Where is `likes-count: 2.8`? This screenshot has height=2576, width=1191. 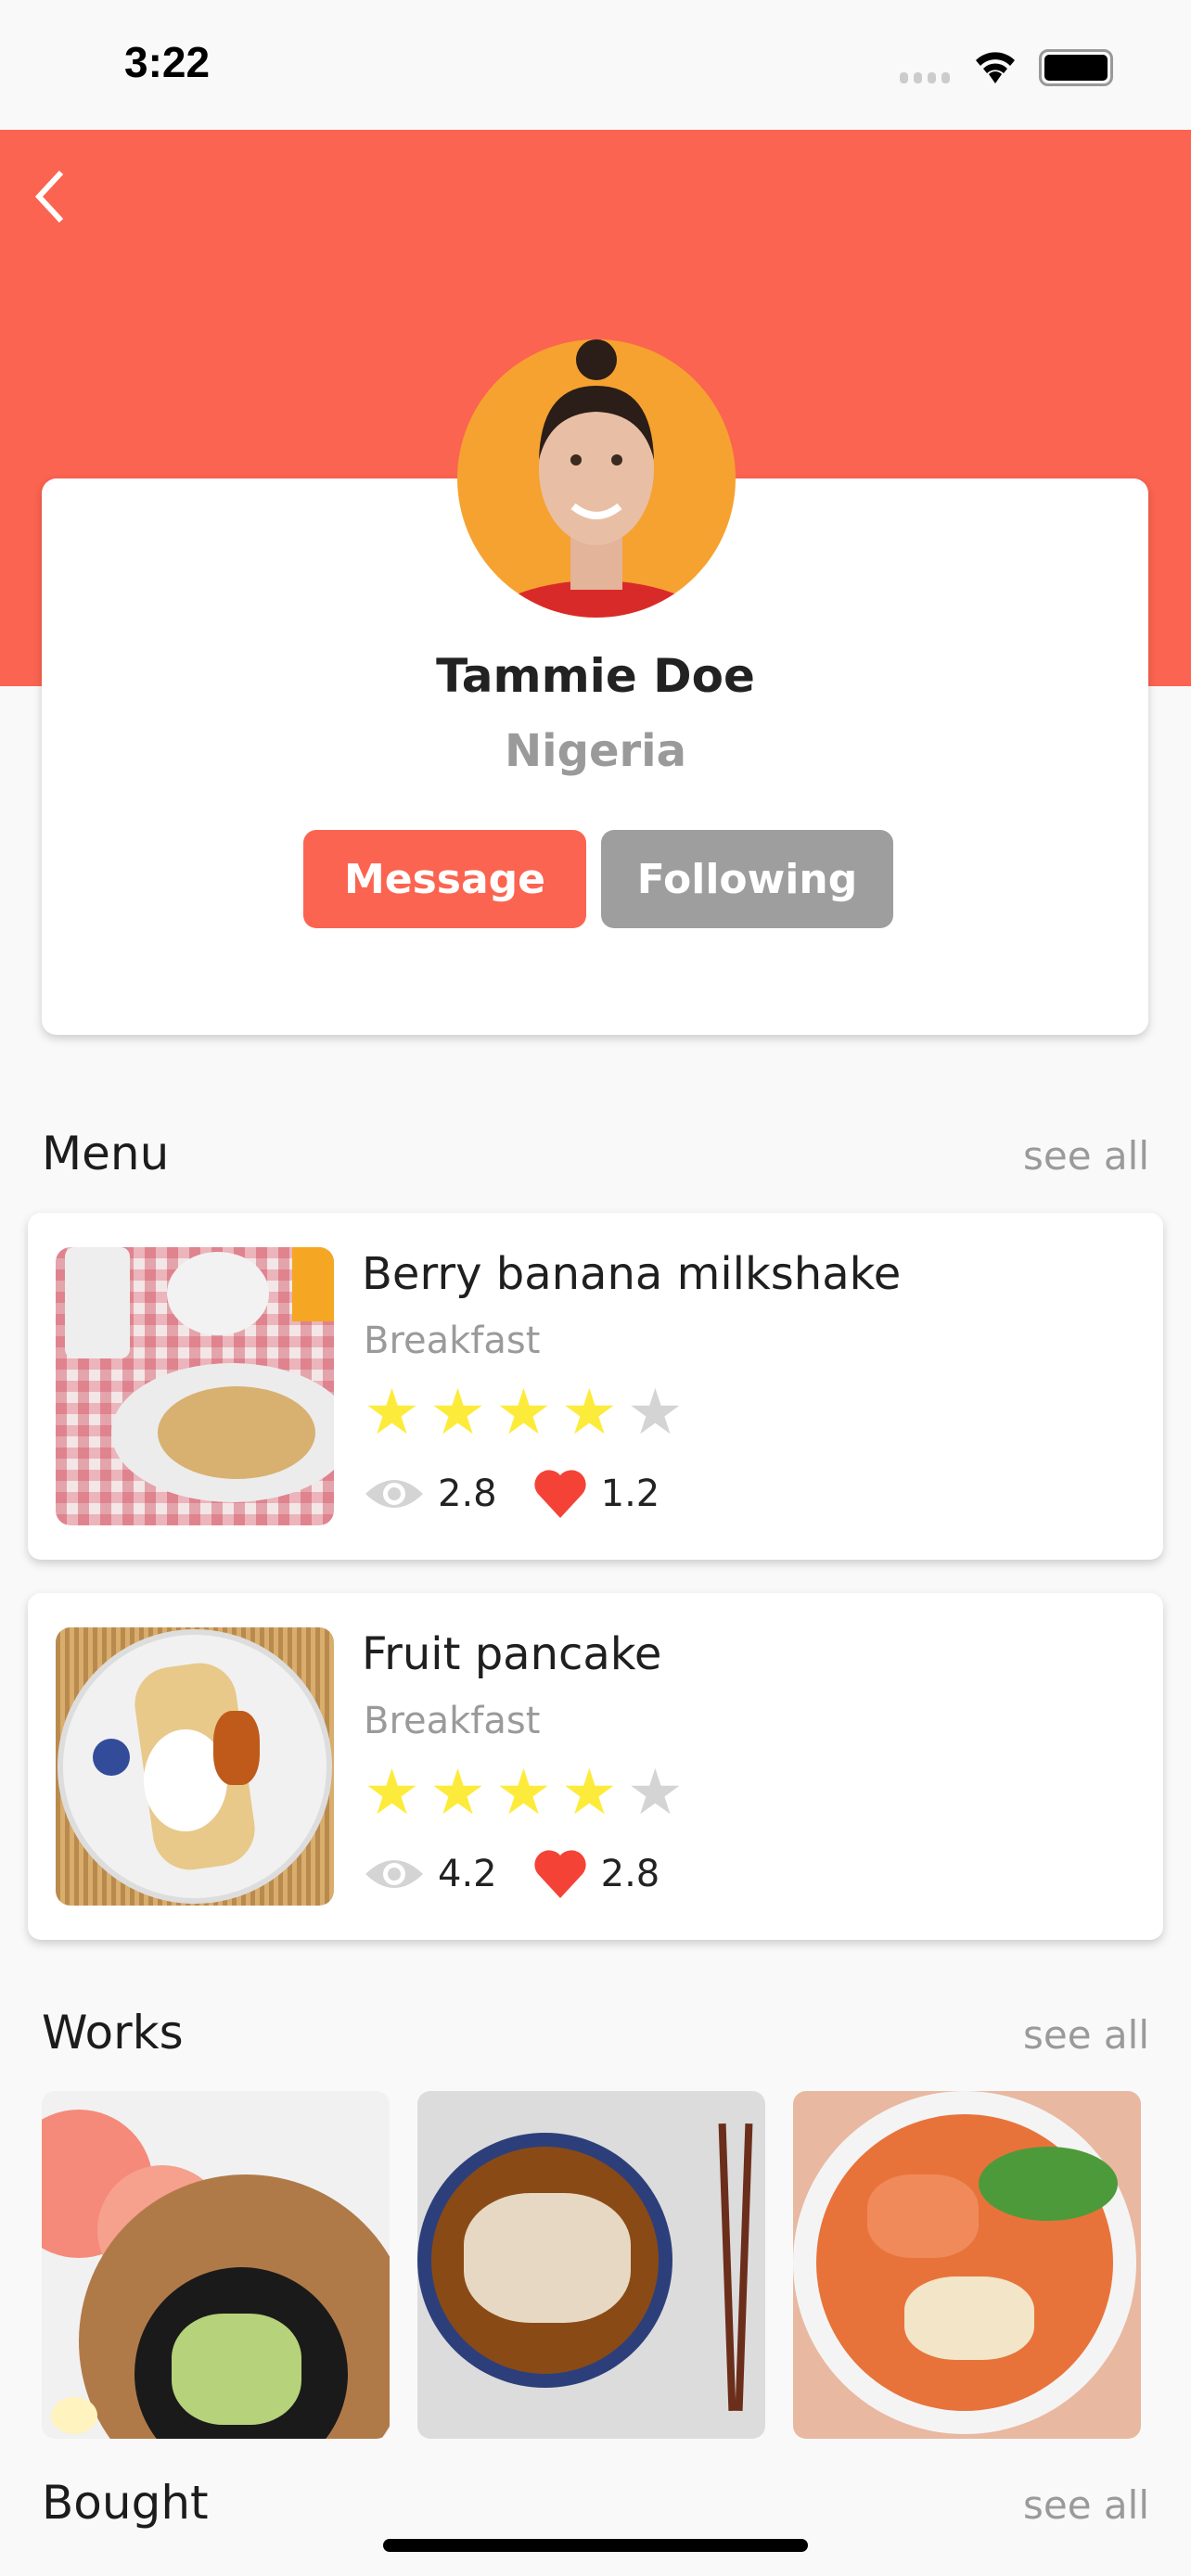 likes-count: 2.8 is located at coordinates (630, 1874).